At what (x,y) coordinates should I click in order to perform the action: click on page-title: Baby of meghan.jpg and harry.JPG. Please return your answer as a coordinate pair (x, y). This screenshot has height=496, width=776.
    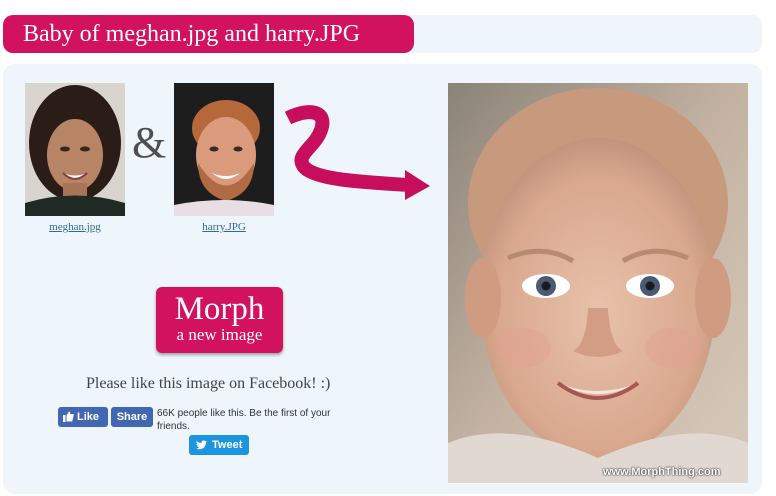
    Looking at the image, I should click on (208, 34).